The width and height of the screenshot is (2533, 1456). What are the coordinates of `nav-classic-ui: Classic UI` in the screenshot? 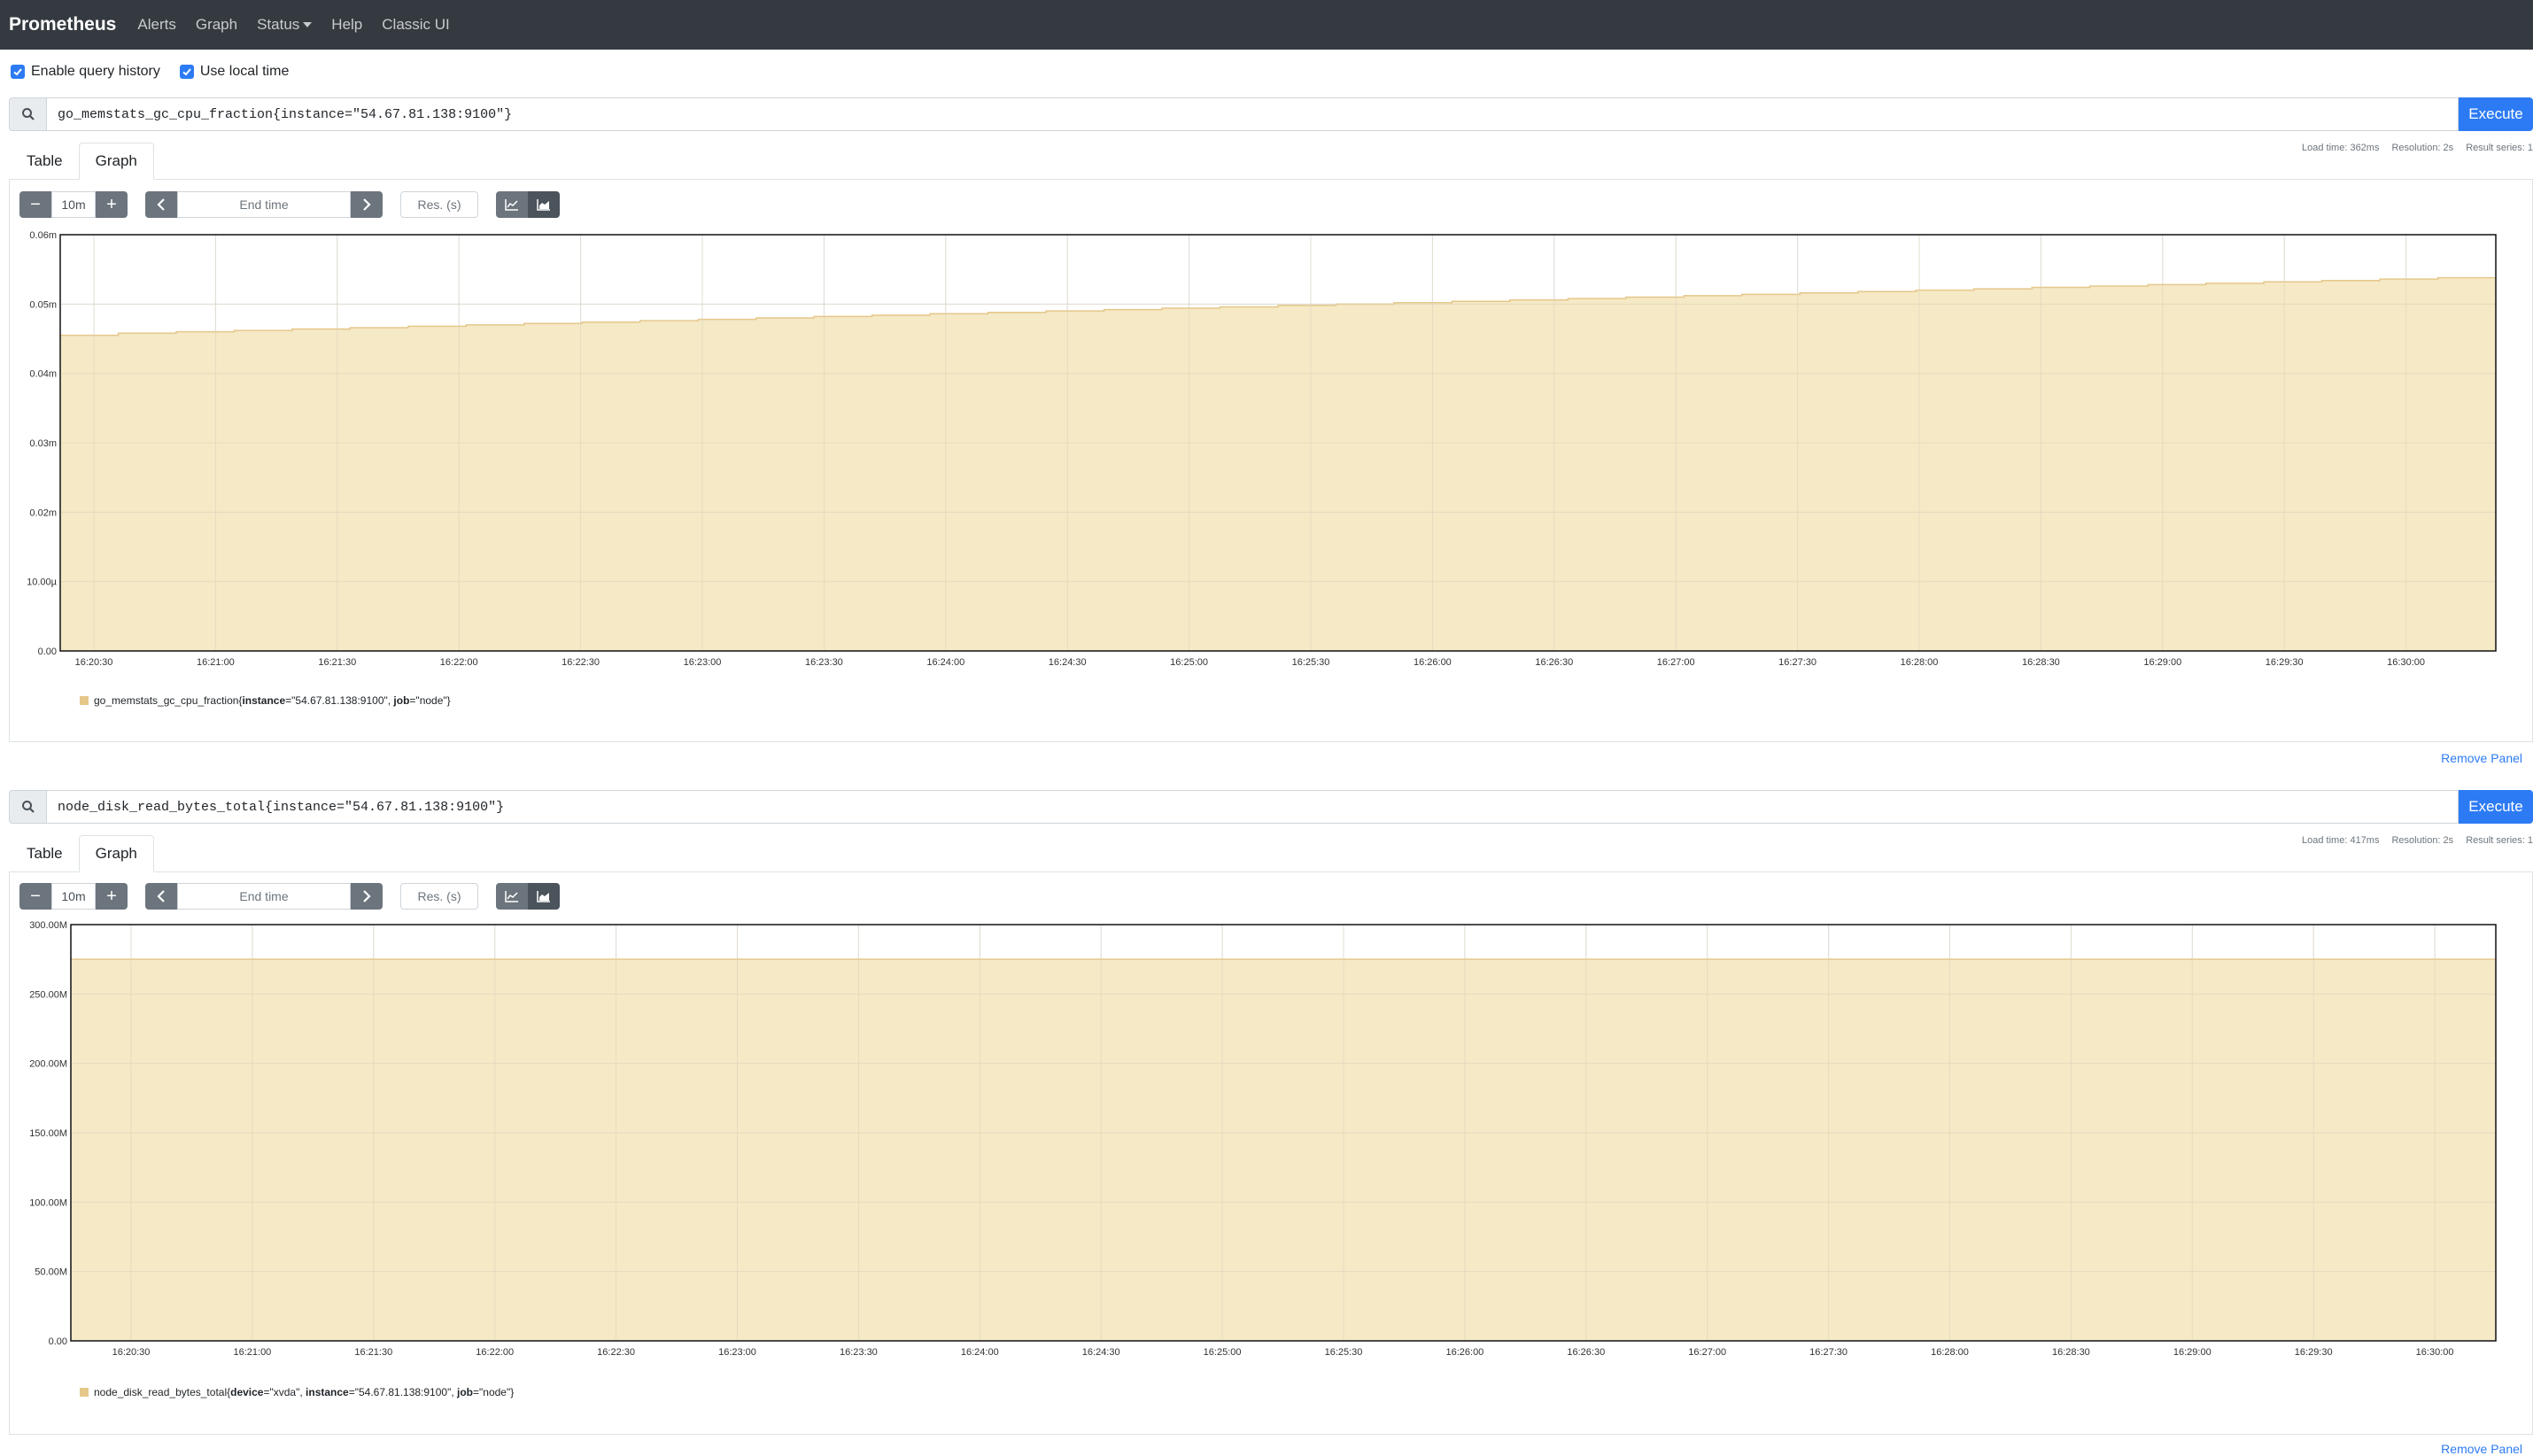 It's located at (416, 25).